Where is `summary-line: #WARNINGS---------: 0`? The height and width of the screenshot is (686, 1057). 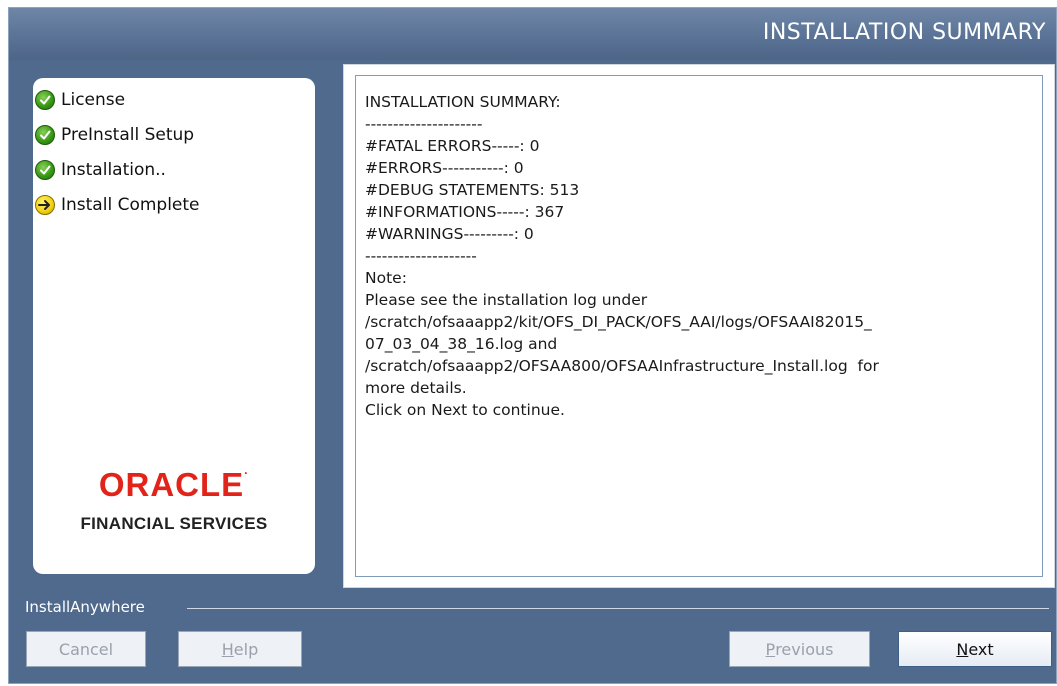 summary-line: #WARNINGS---------: 0 is located at coordinates (449, 234).